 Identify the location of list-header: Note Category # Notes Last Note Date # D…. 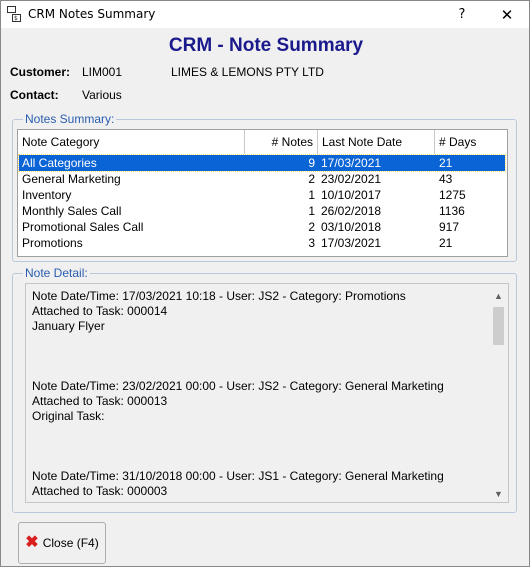
(262, 142).